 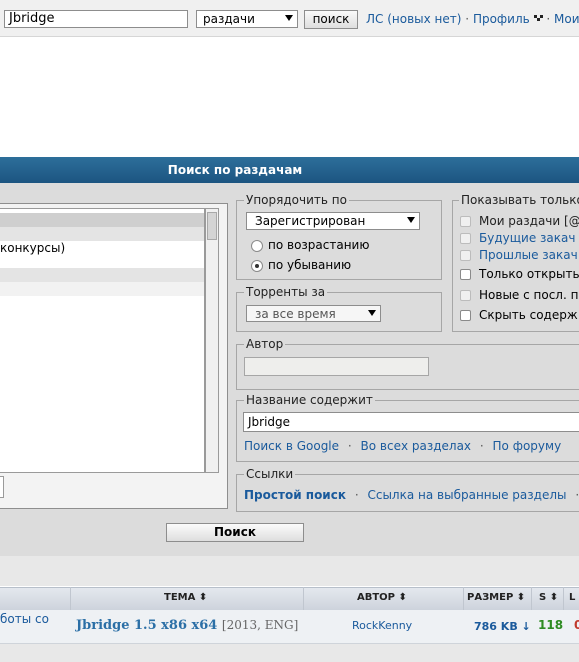 What do you see at coordinates (291, 446) in the screenshot?
I see `google-search-link: Поиск в Google` at bounding box center [291, 446].